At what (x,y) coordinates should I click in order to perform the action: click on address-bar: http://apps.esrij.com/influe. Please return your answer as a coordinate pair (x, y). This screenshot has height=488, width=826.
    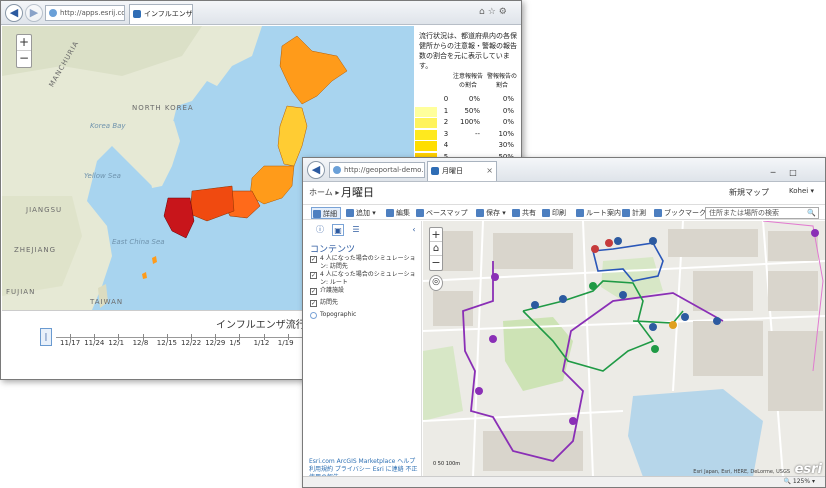
    Looking at the image, I should click on (85, 13).